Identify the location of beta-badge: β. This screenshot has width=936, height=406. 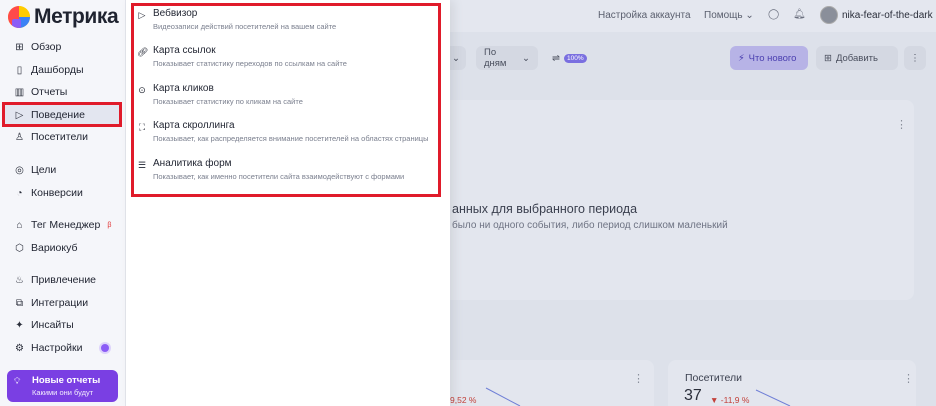
(109, 225).